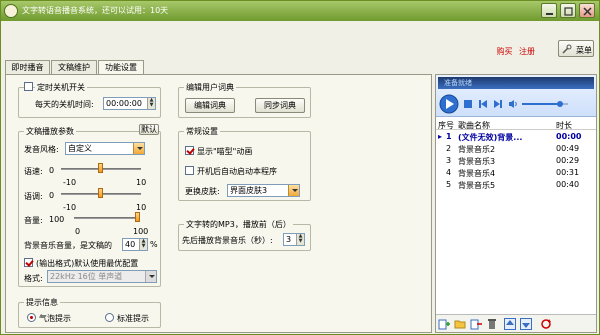  What do you see at coordinates (516, 149) in the screenshot?
I see `playlist-row: 2 背景音乐2 00:49` at bounding box center [516, 149].